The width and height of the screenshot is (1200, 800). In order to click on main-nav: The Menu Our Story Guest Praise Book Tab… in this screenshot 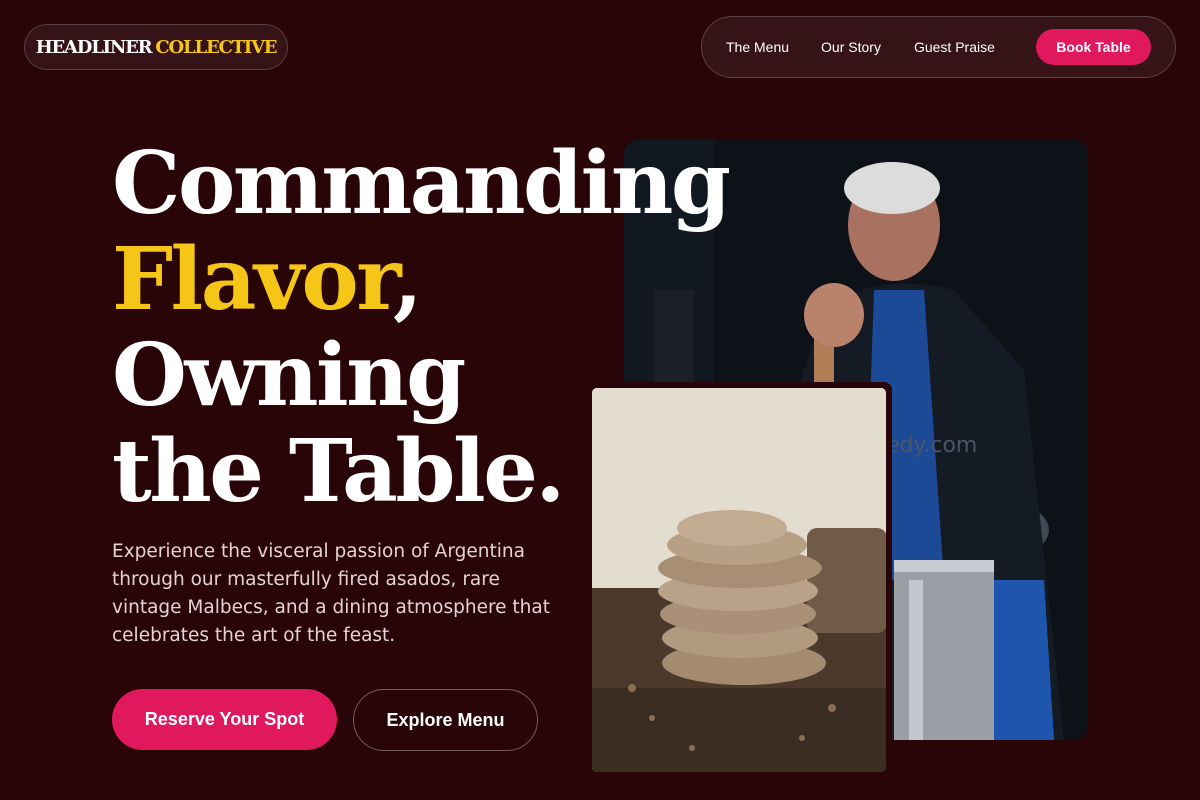, I will do `click(938, 47)`.